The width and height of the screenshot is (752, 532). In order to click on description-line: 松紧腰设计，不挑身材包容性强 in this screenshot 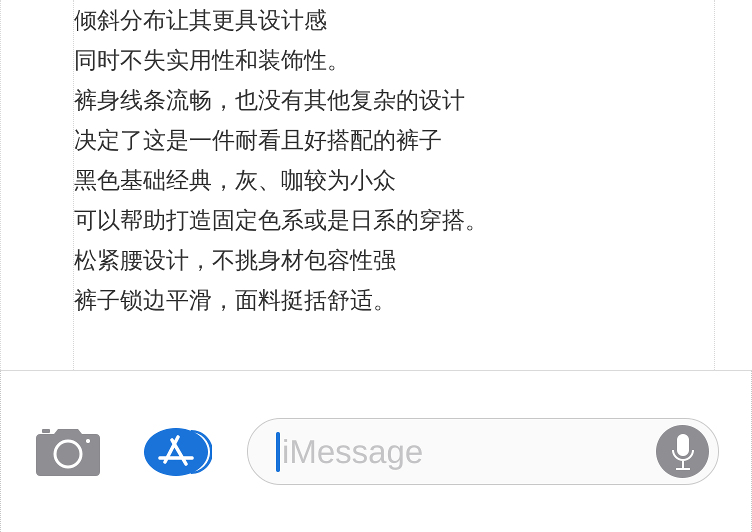, I will do `click(235, 261)`.